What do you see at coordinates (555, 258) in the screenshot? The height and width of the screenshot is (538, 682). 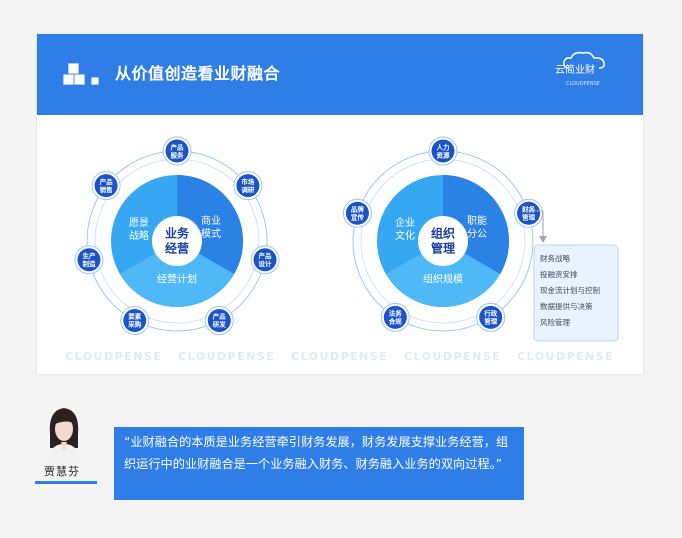 I see `finance-list-item: 财务战略` at bounding box center [555, 258].